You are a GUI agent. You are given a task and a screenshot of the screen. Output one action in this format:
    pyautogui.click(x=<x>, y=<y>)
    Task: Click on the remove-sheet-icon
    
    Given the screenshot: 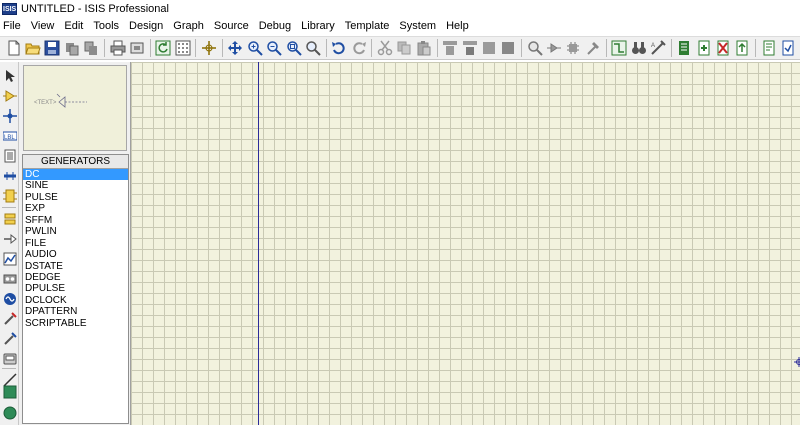 What is the action you would take?
    pyautogui.click(x=723, y=48)
    